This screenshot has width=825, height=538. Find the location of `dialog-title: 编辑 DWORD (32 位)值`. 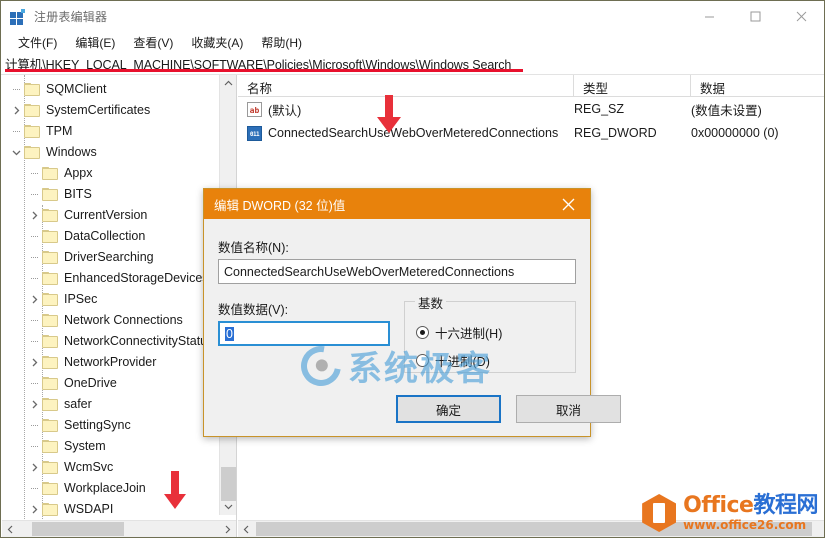

dialog-title: 编辑 DWORD (32 位)值 is located at coordinates (280, 205).